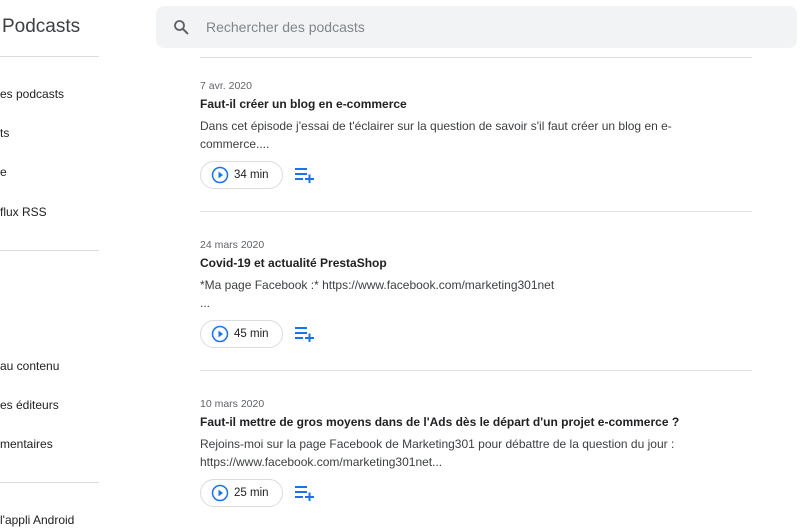 The height and width of the screenshot is (531, 801). Describe the element at coordinates (303, 104) in the screenshot. I see `episode-title: Faut-il créer un blog en e-commerce` at that location.